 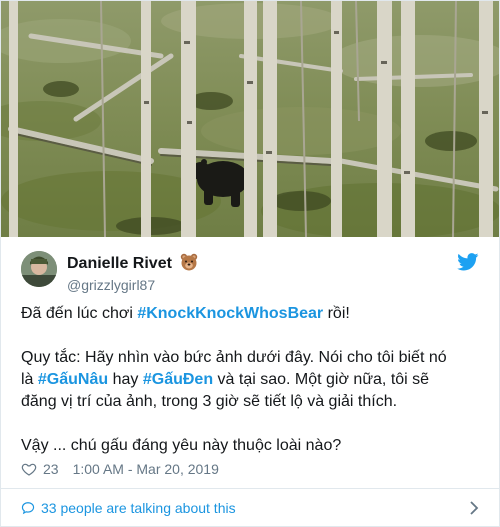 I want to click on display-name: Danielle Rivet, so click(x=119, y=263).